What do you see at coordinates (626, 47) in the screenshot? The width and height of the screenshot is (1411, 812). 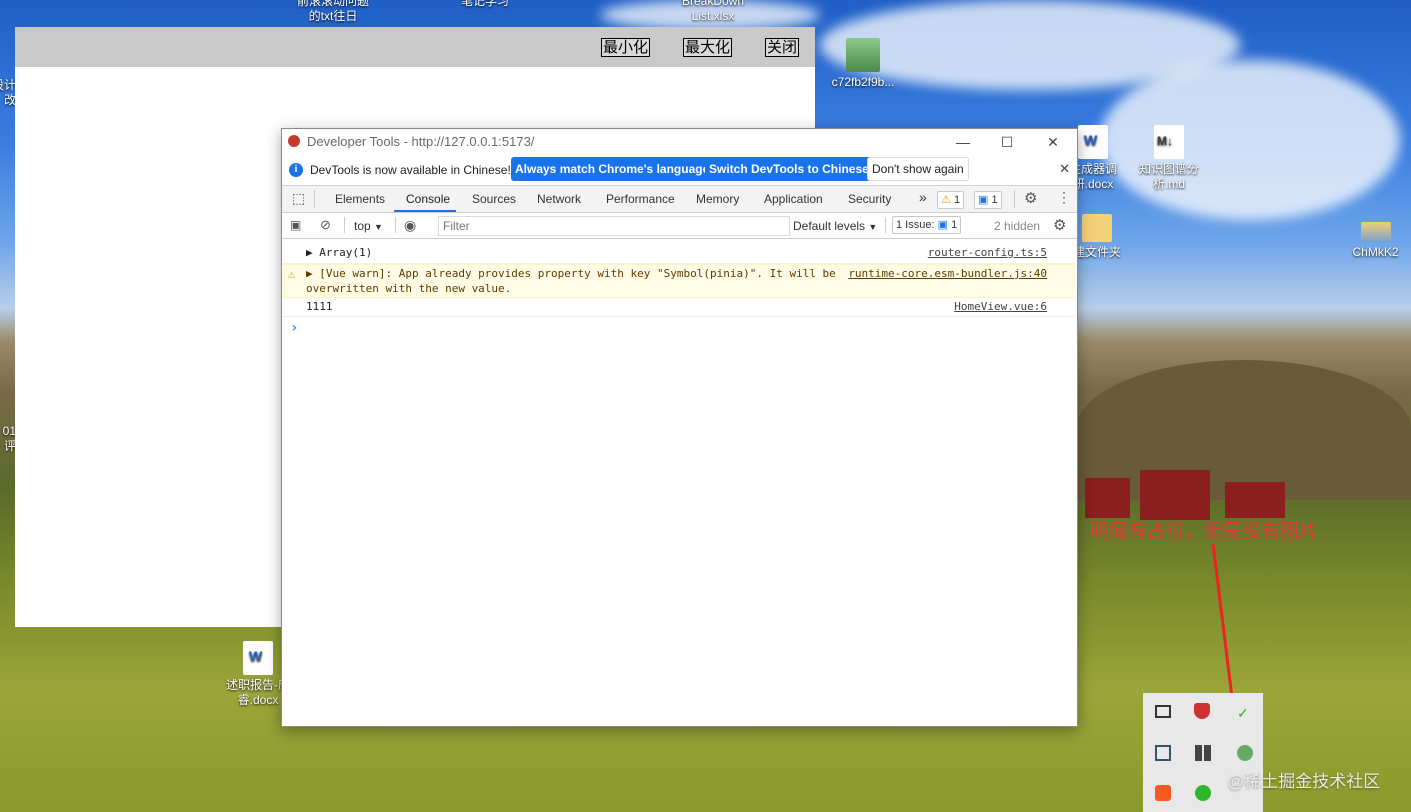 I see `minimize-button: 最小化` at bounding box center [626, 47].